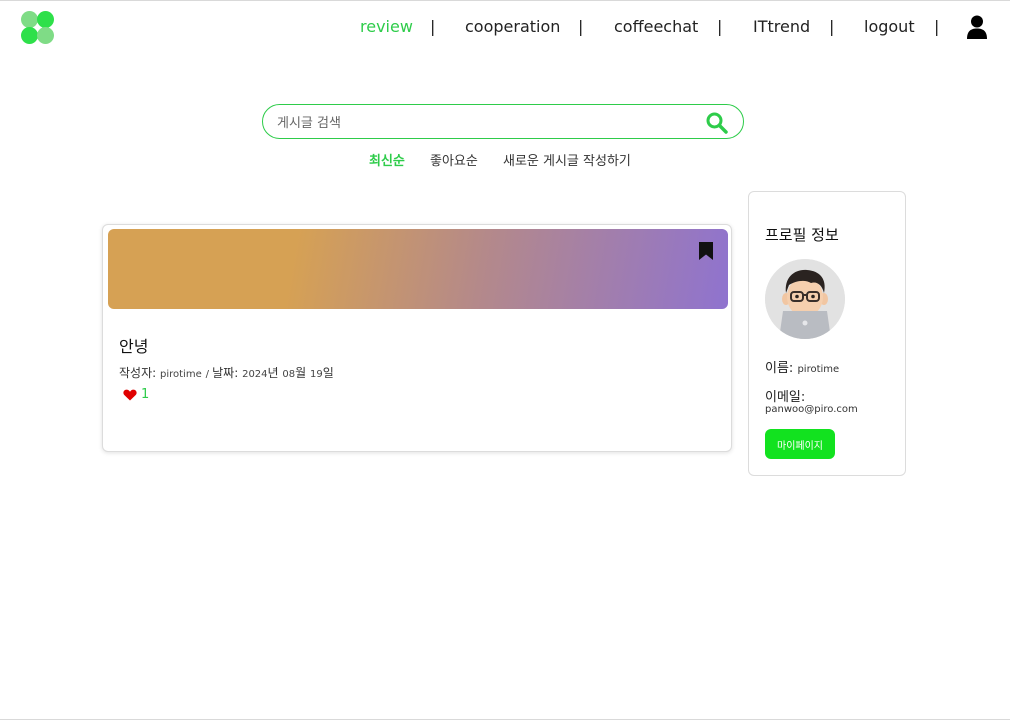 The height and width of the screenshot is (720, 1010). What do you see at coordinates (656, 26) in the screenshot?
I see `nav-coffeechat: coffeechat` at bounding box center [656, 26].